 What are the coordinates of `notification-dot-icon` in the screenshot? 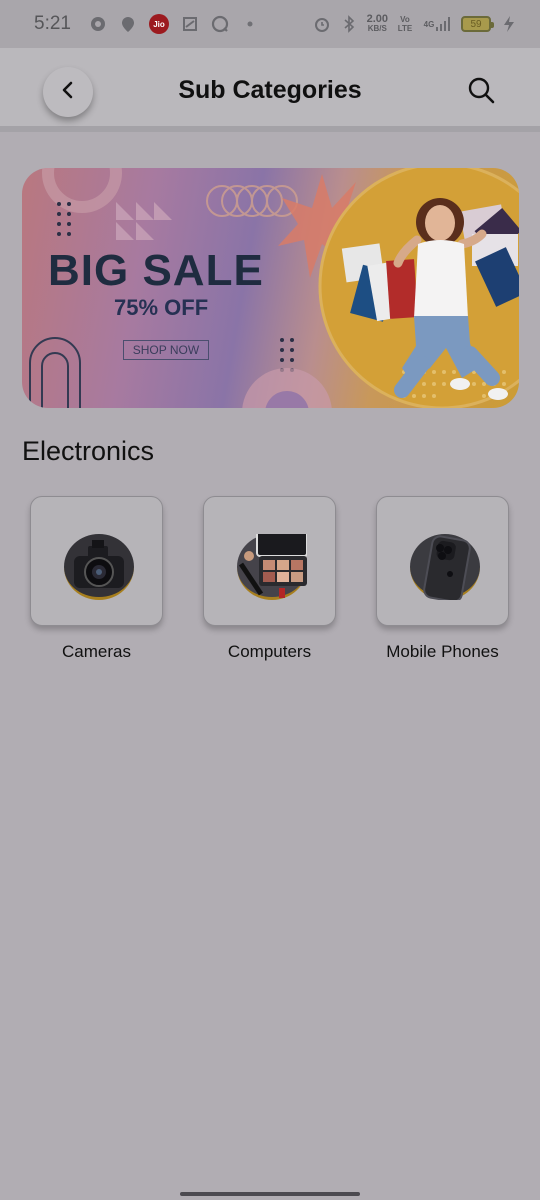 It's located at (250, 24).